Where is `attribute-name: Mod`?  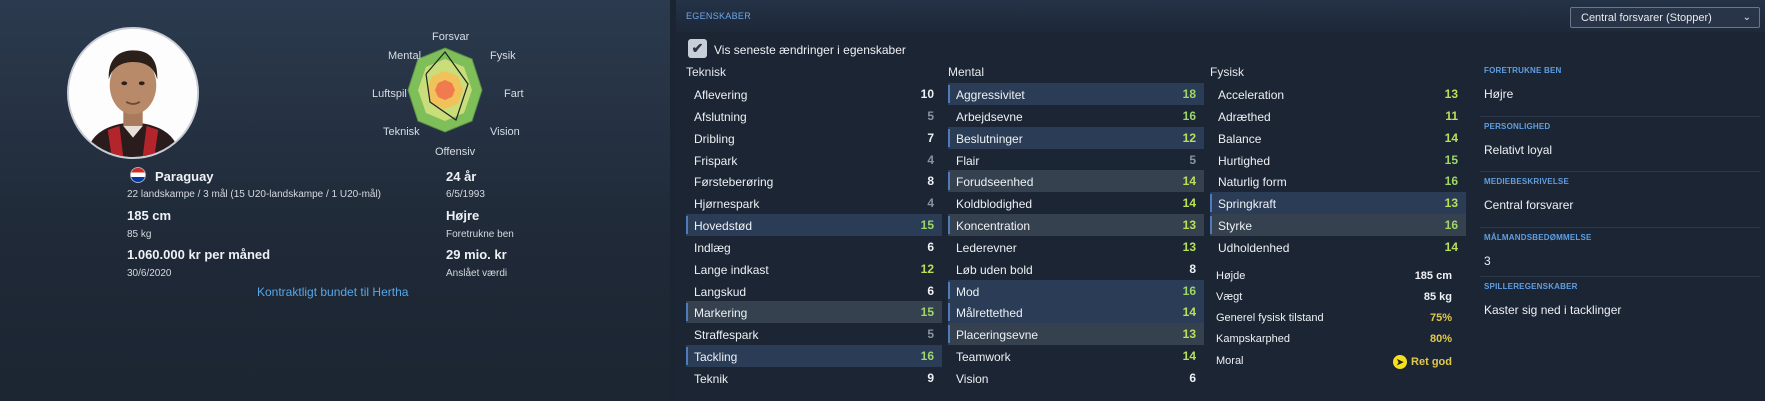 attribute-name: Mod is located at coordinates (968, 291).